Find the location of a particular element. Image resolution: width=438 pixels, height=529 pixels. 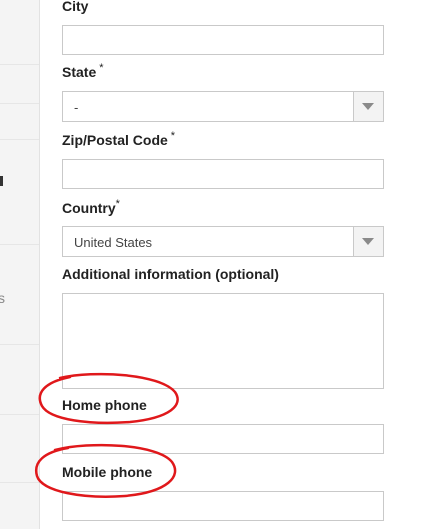

mobile-phone-label: Mobile phone is located at coordinates (107, 472).